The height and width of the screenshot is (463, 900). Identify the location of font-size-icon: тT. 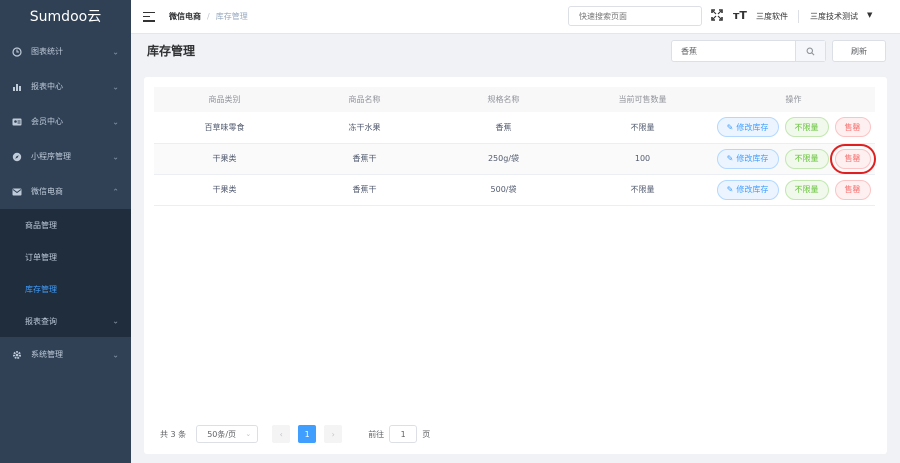
(740, 15).